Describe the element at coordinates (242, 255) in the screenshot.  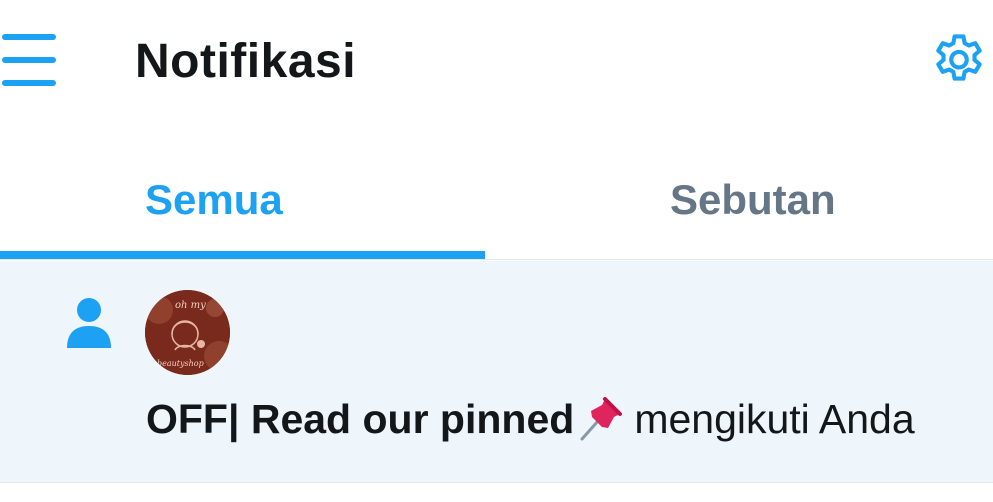
I see `active-tab-indicator` at that location.